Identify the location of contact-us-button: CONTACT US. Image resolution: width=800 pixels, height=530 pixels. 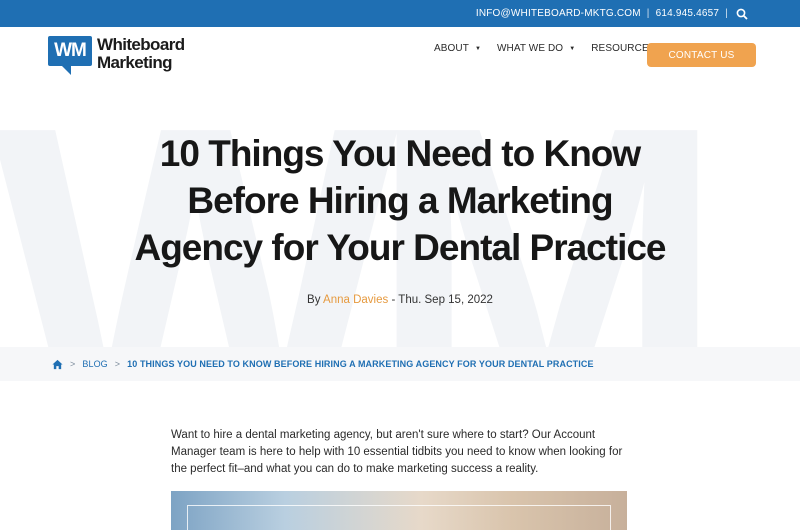
(701, 55).